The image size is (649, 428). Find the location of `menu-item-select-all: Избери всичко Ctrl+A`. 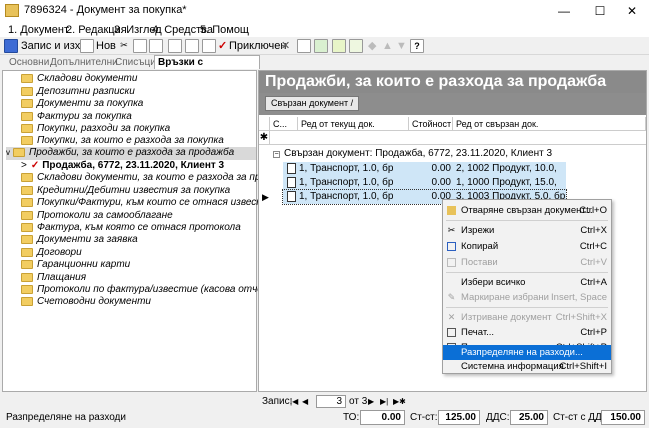

menu-item-select-all: Избери всичко Ctrl+A is located at coordinates (527, 282).